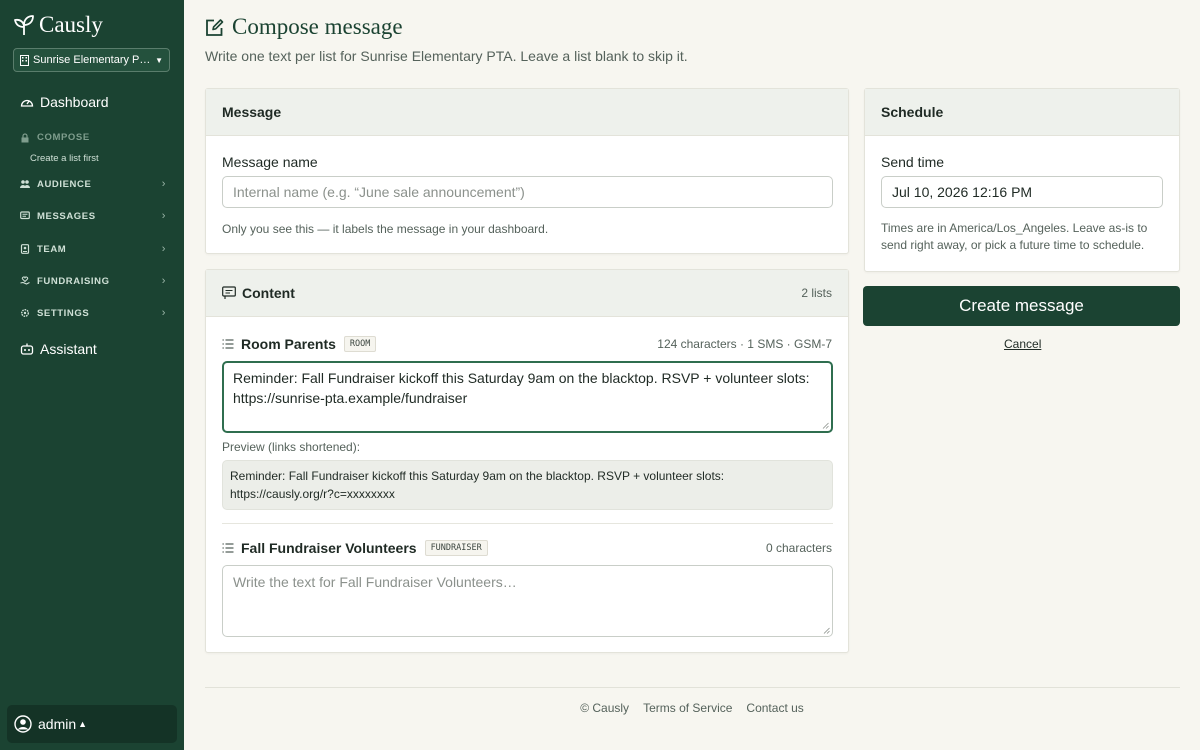 This screenshot has height=750, width=1200. What do you see at coordinates (317, 26) in the screenshot?
I see `page-title-text: Compose message` at bounding box center [317, 26].